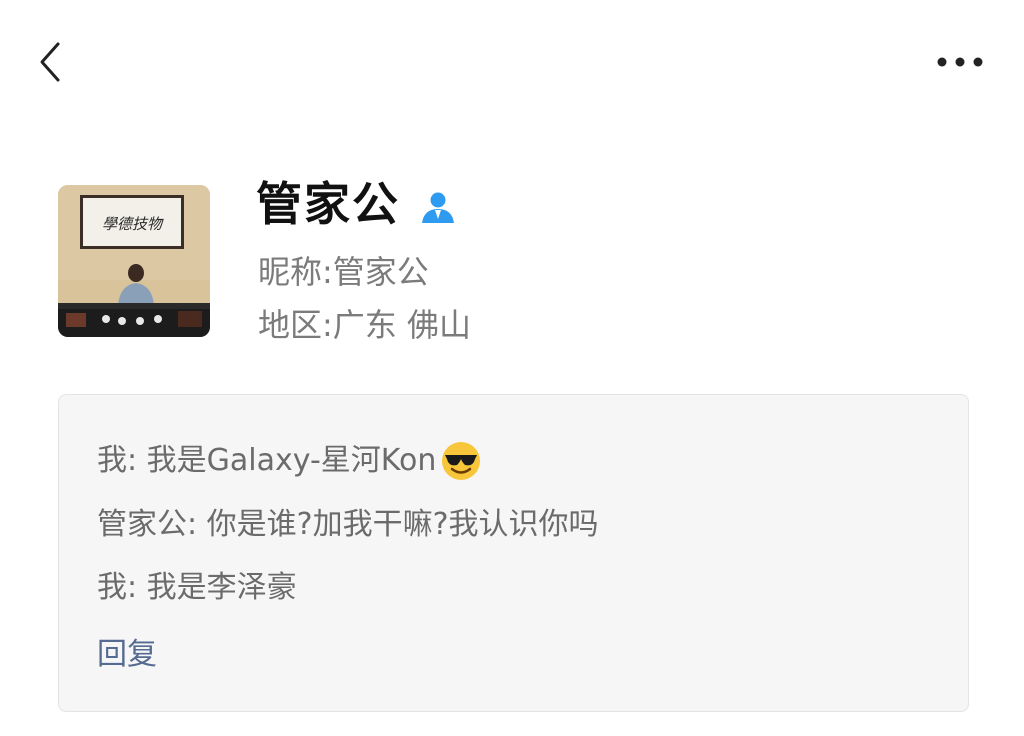  Describe the element at coordinates (461, 461) in the screenshot. I see `smiling-face-with-sunglasses-icon` at that location.